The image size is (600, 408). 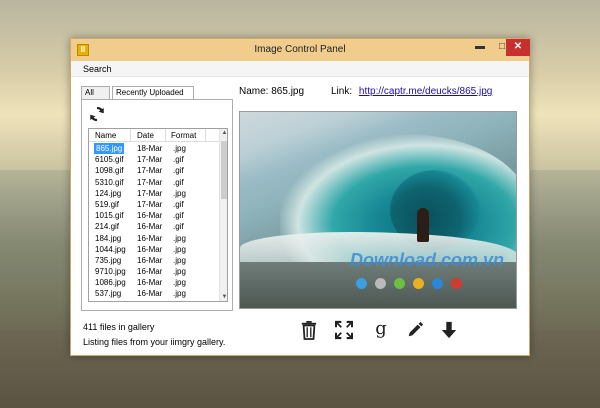 I want to click on image-link-label: Link:, so click(x=342, y=91).